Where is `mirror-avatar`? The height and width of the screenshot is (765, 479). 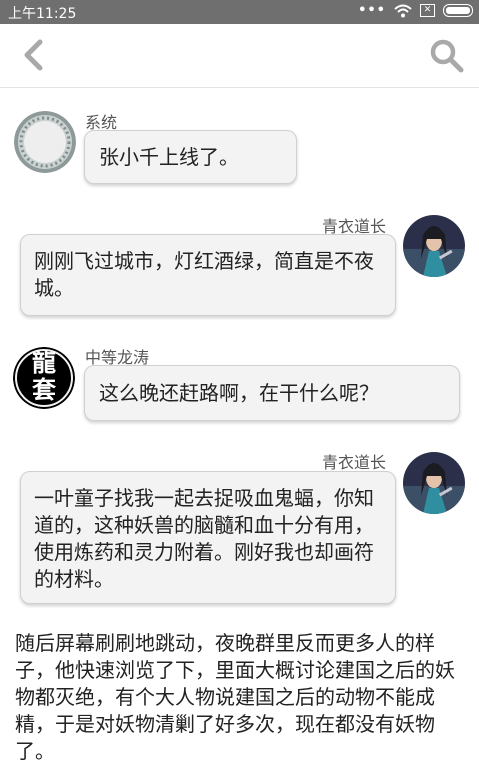
mirror-avatar is located at coordinates (45, 142).